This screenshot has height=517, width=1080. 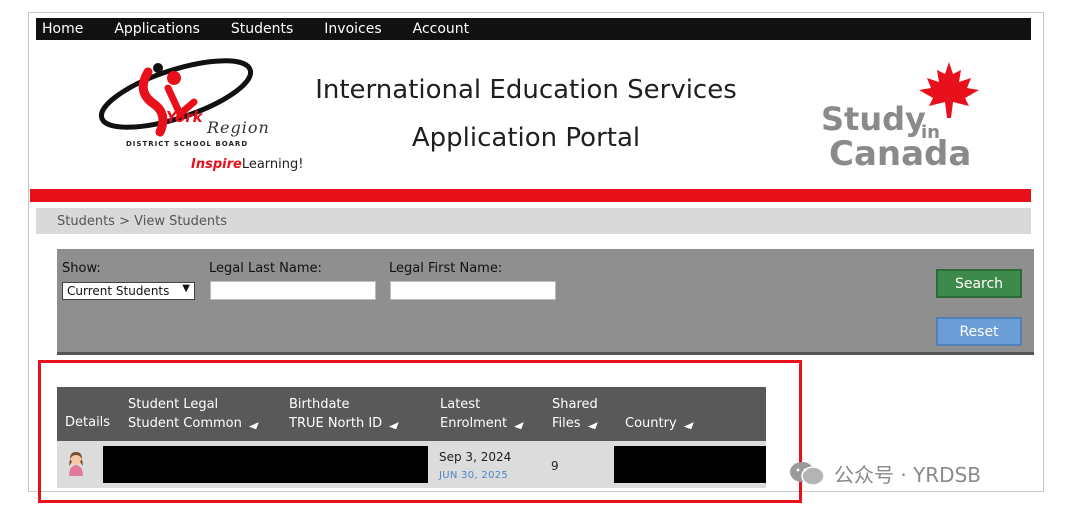 What do you see at coordinates (979, 283) in the screenshot?
I see `search-button: Search` at bounding box center [979, 283].